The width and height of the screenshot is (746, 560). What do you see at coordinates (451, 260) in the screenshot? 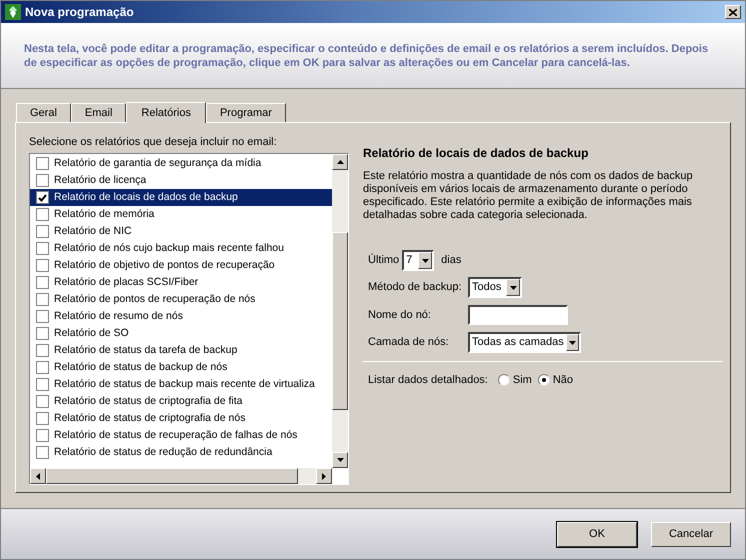
I see `days-label: dias` at bounding box center [451, 260].